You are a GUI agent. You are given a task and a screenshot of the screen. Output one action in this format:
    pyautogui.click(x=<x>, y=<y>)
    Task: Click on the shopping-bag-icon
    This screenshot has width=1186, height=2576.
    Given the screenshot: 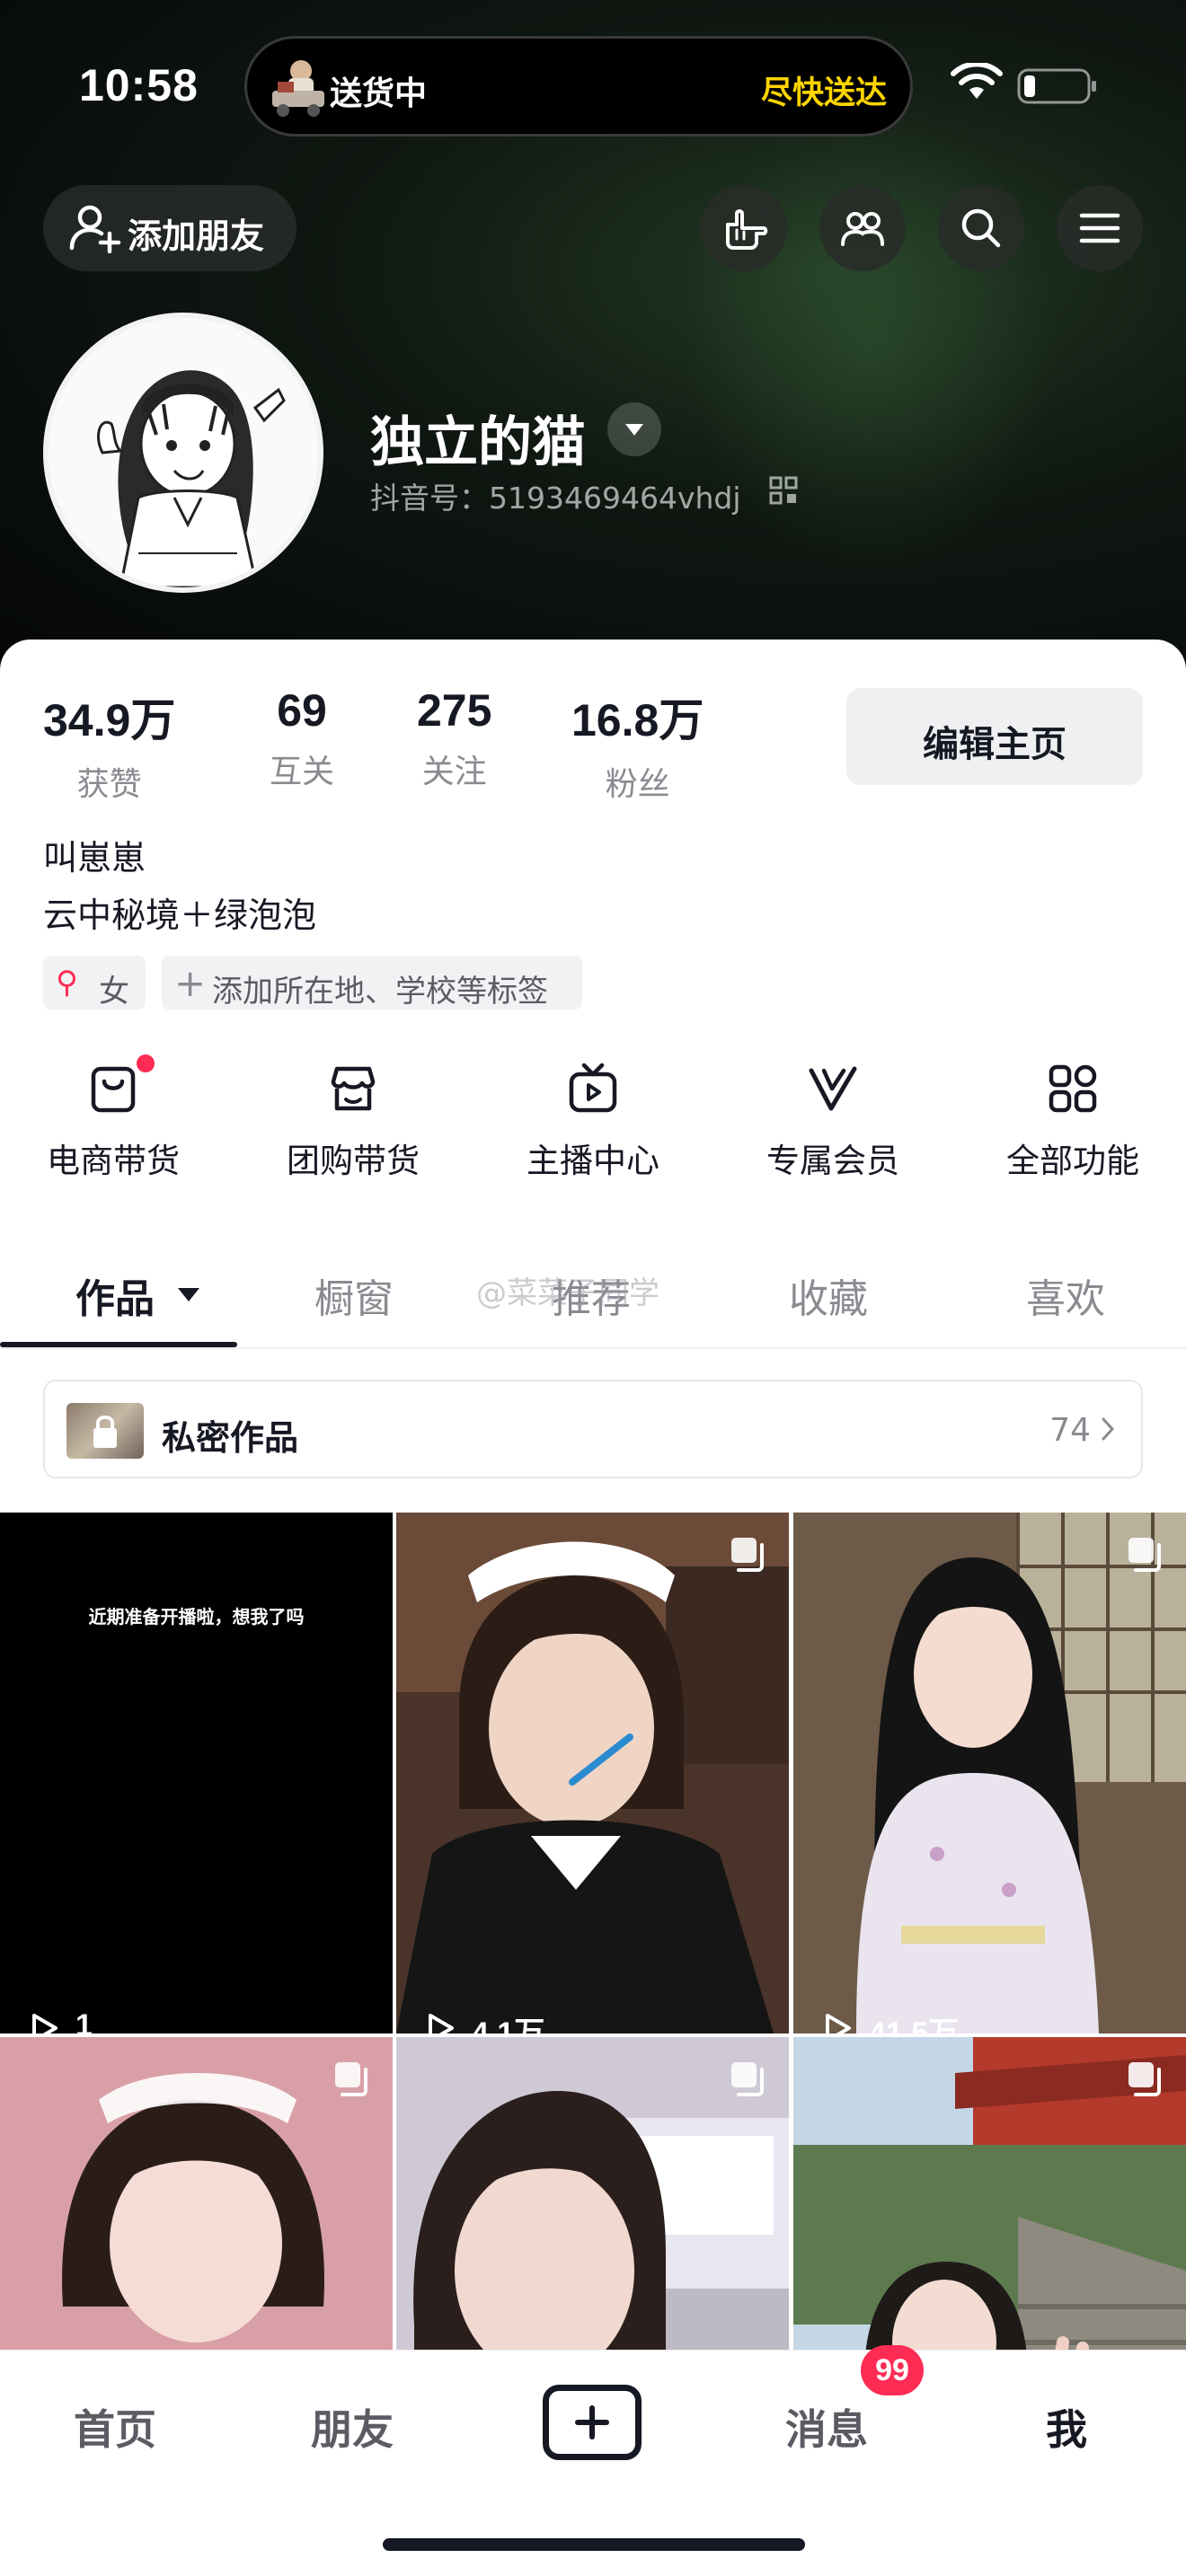 What is the action you would take?
    pyautogui.click(x=113, y=1089)
    